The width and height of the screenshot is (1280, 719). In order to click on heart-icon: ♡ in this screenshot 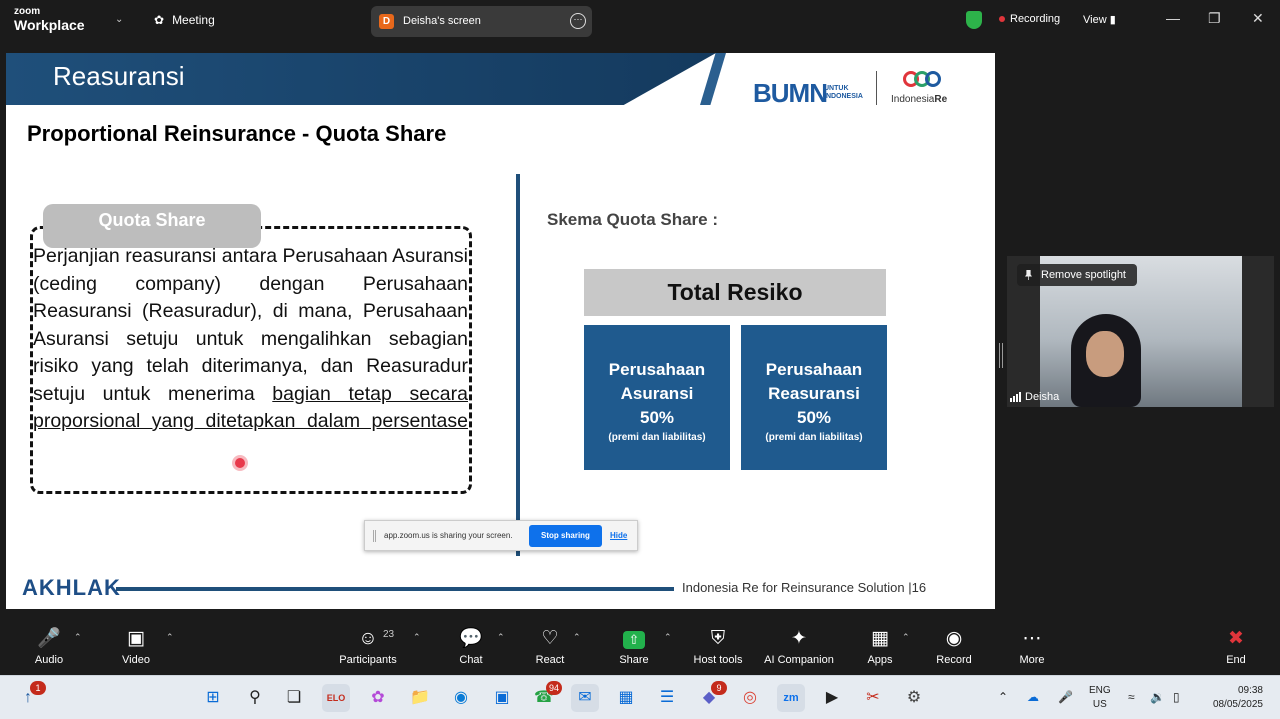, I will do `click(550, 638)`.